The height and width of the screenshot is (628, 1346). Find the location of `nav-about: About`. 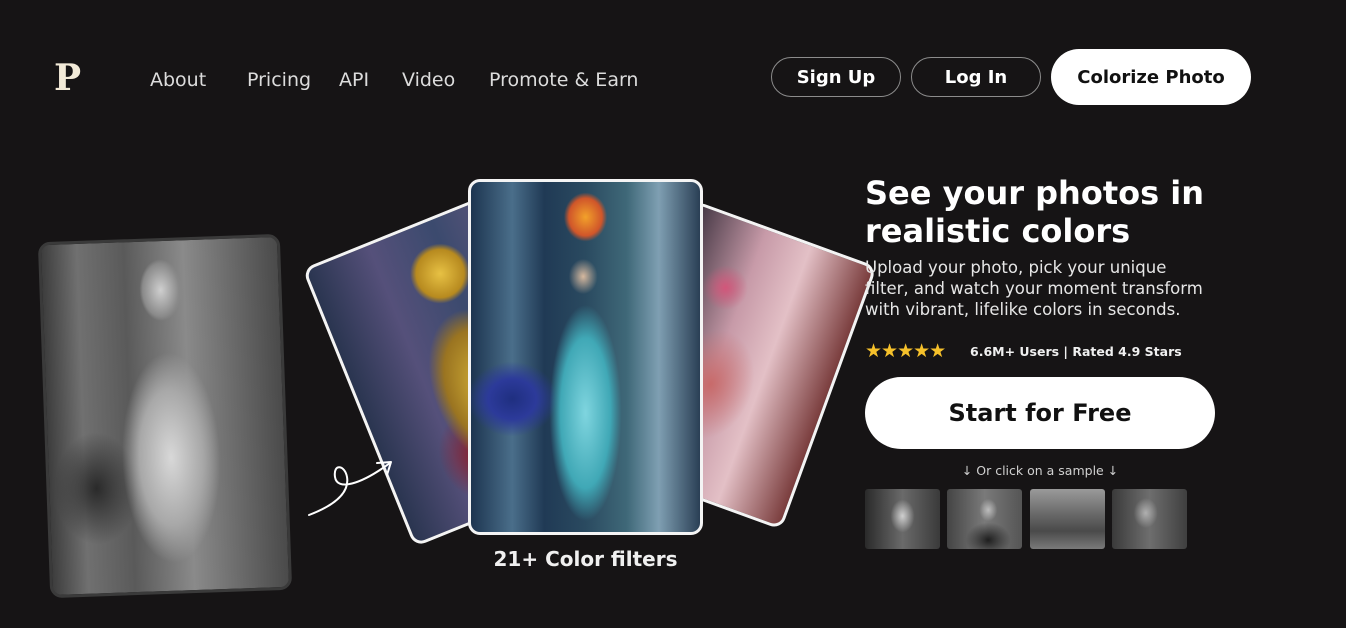

nav-about: About is located at coordinates (178, 80).